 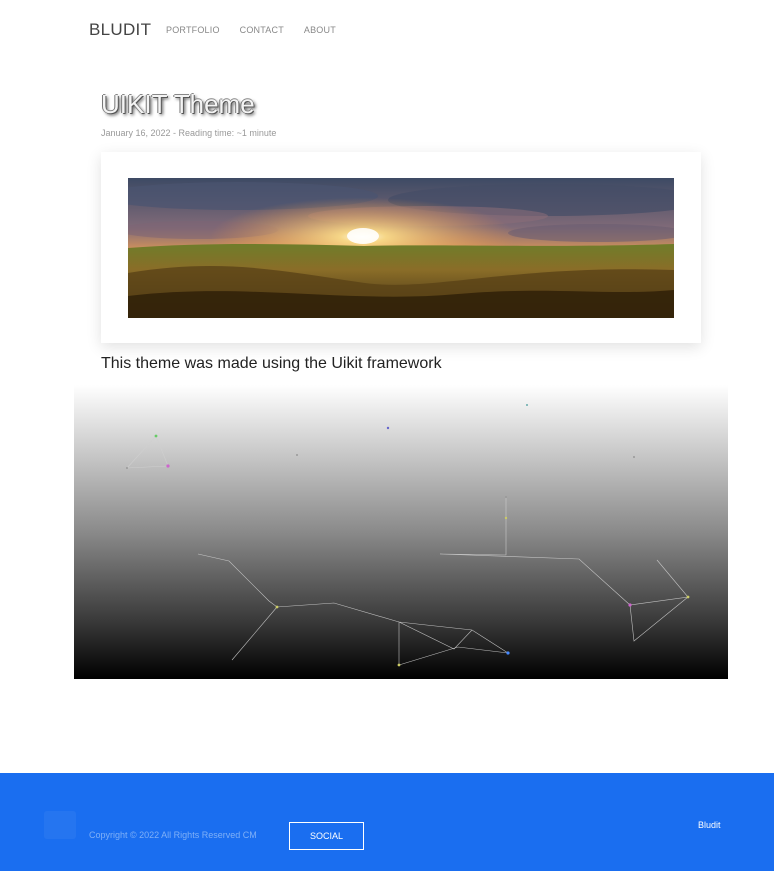 I want to click on site-brand-logo: BLUDIT, so click(x=120, y=30).